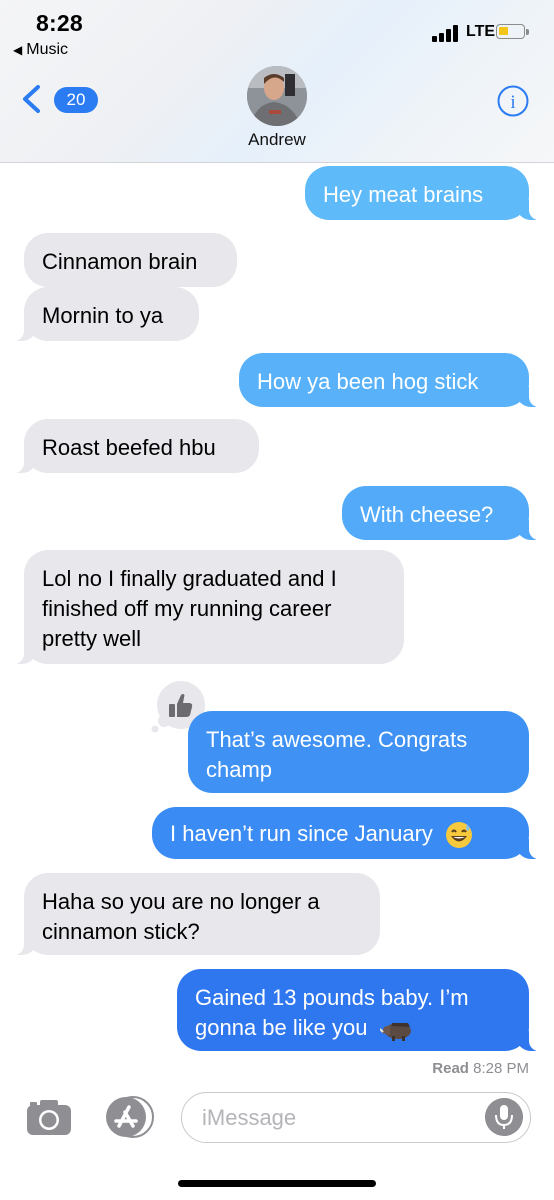  Describe the element at coordinates (301, 833) in the screenshot. I see `message-text: I haven’t run since January` at that location.